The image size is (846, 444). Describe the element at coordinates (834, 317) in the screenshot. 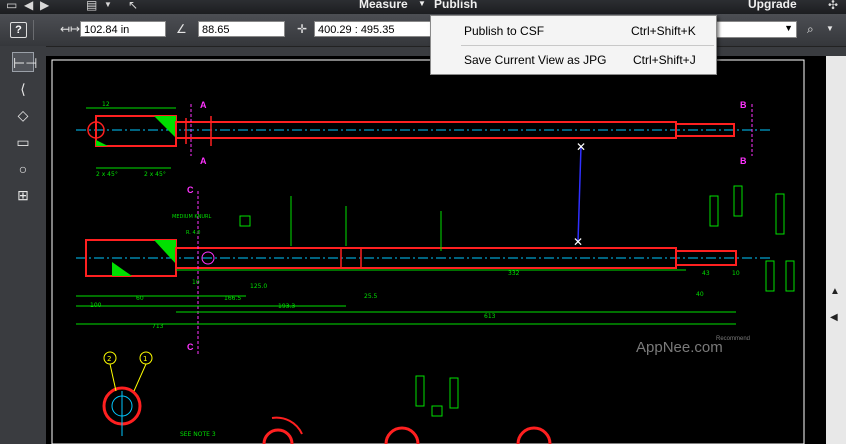

I see `scroll-left-arrow-icon: ◀` at that location.